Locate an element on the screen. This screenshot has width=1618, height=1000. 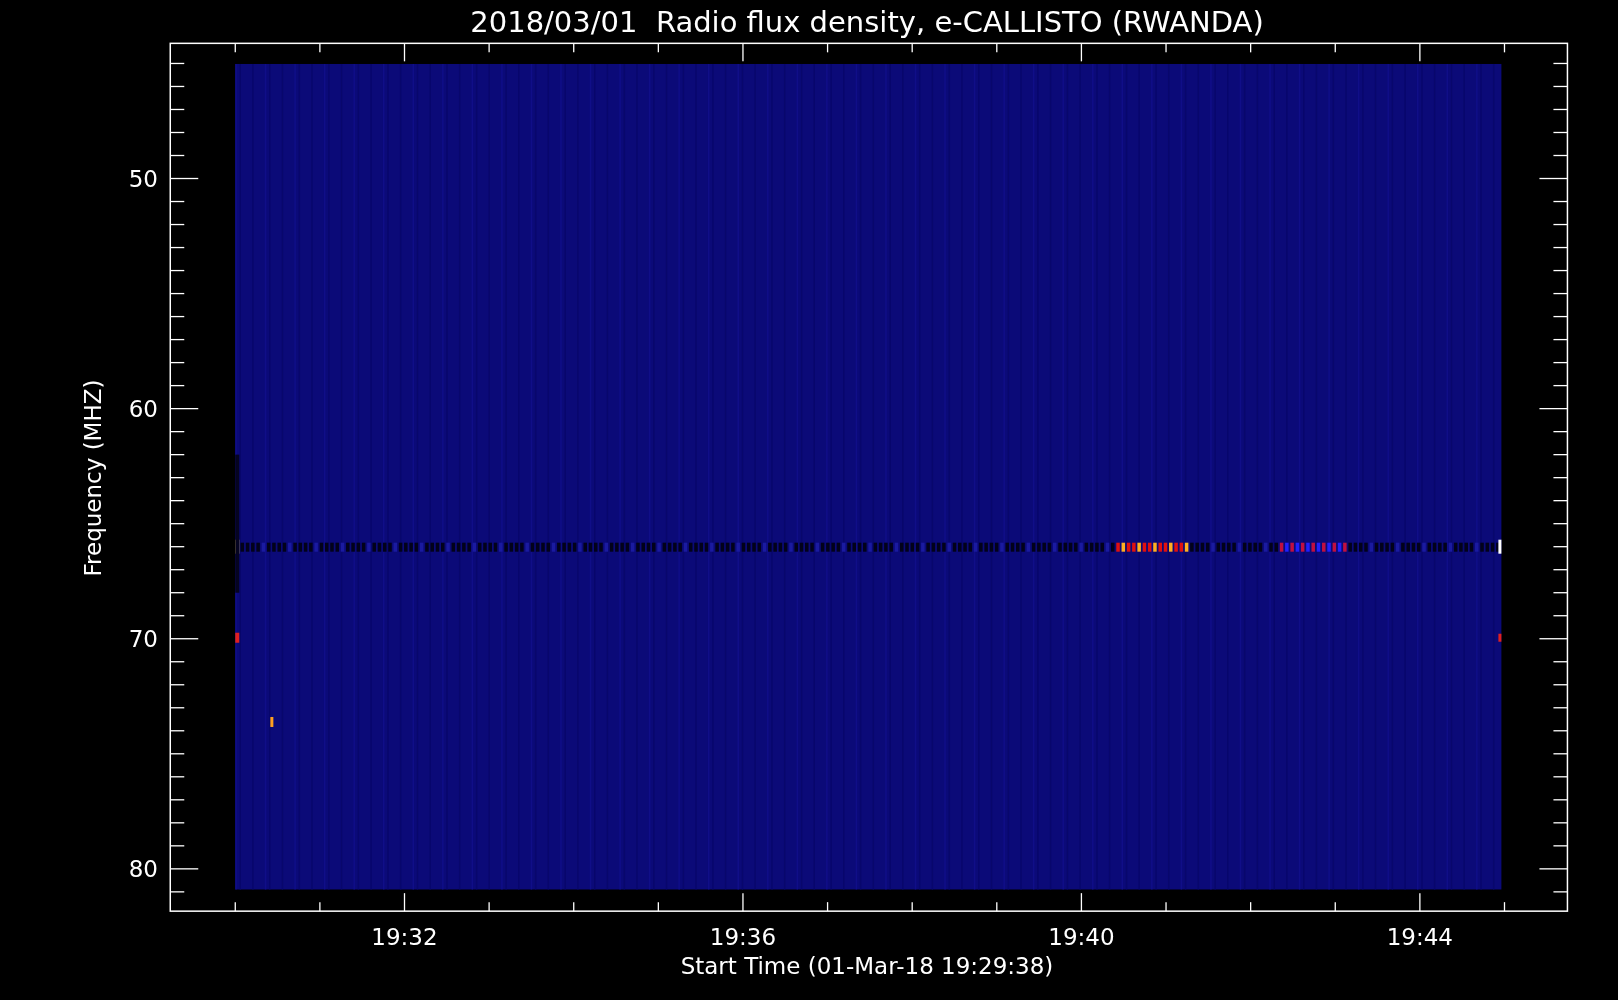
y-tick-label: 50 is located at coordinates (143, 178).